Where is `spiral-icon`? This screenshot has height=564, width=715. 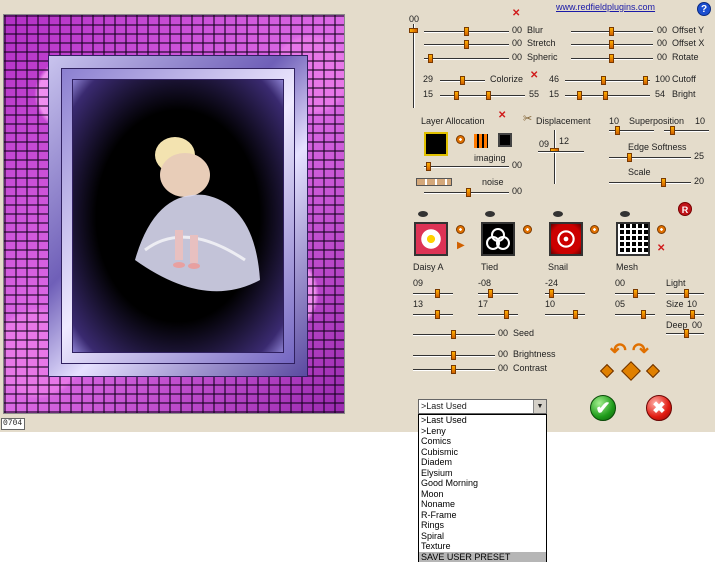 spiral-icon is located at coordinates (566, 239).